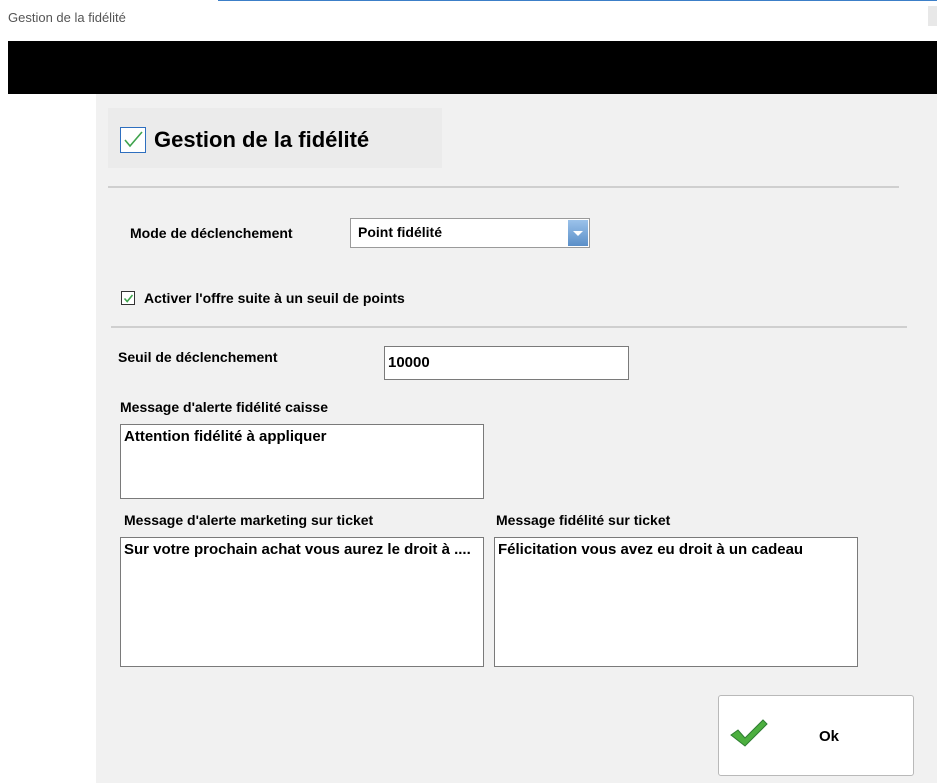 The width and height of the screenshot is (937, 783). What do you see at coordinates (506, 363) in the screenshot?
I see `threshold-input: 10000` at bounding box center [506, 363].